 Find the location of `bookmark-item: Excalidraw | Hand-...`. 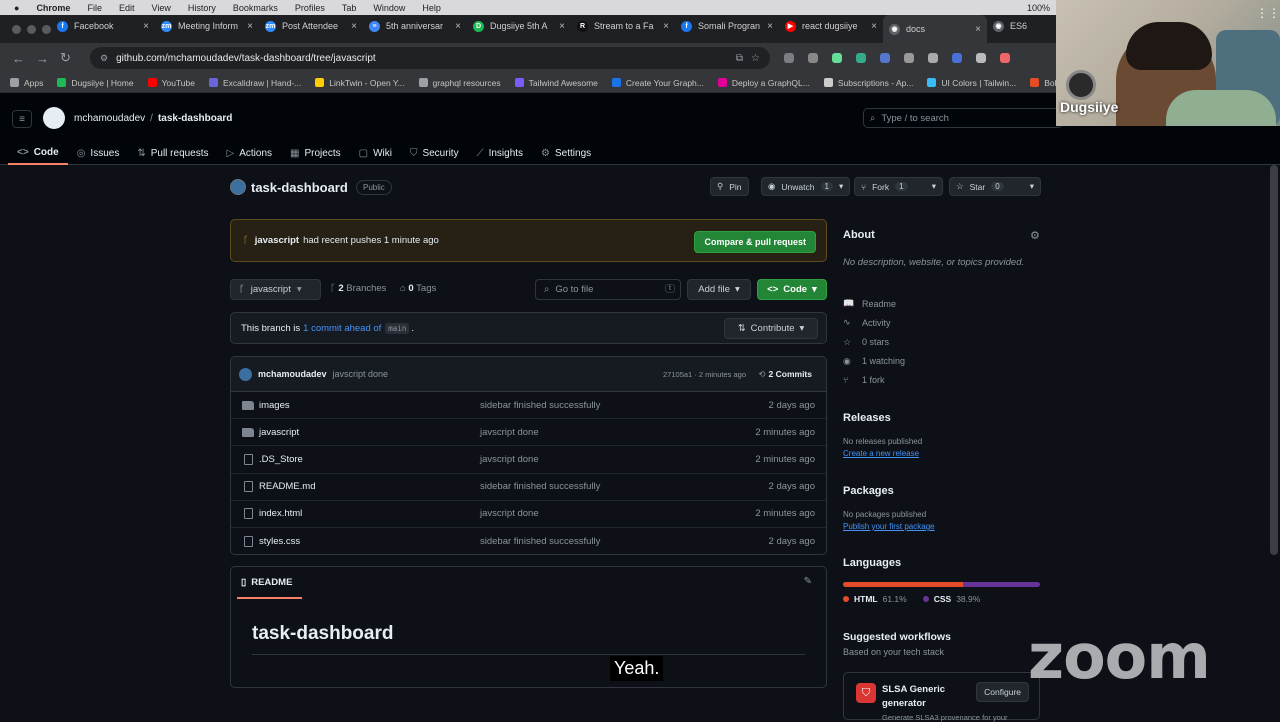

bookmark-item: Excalidraw | Hand-... is located at coordinates (254, 83).